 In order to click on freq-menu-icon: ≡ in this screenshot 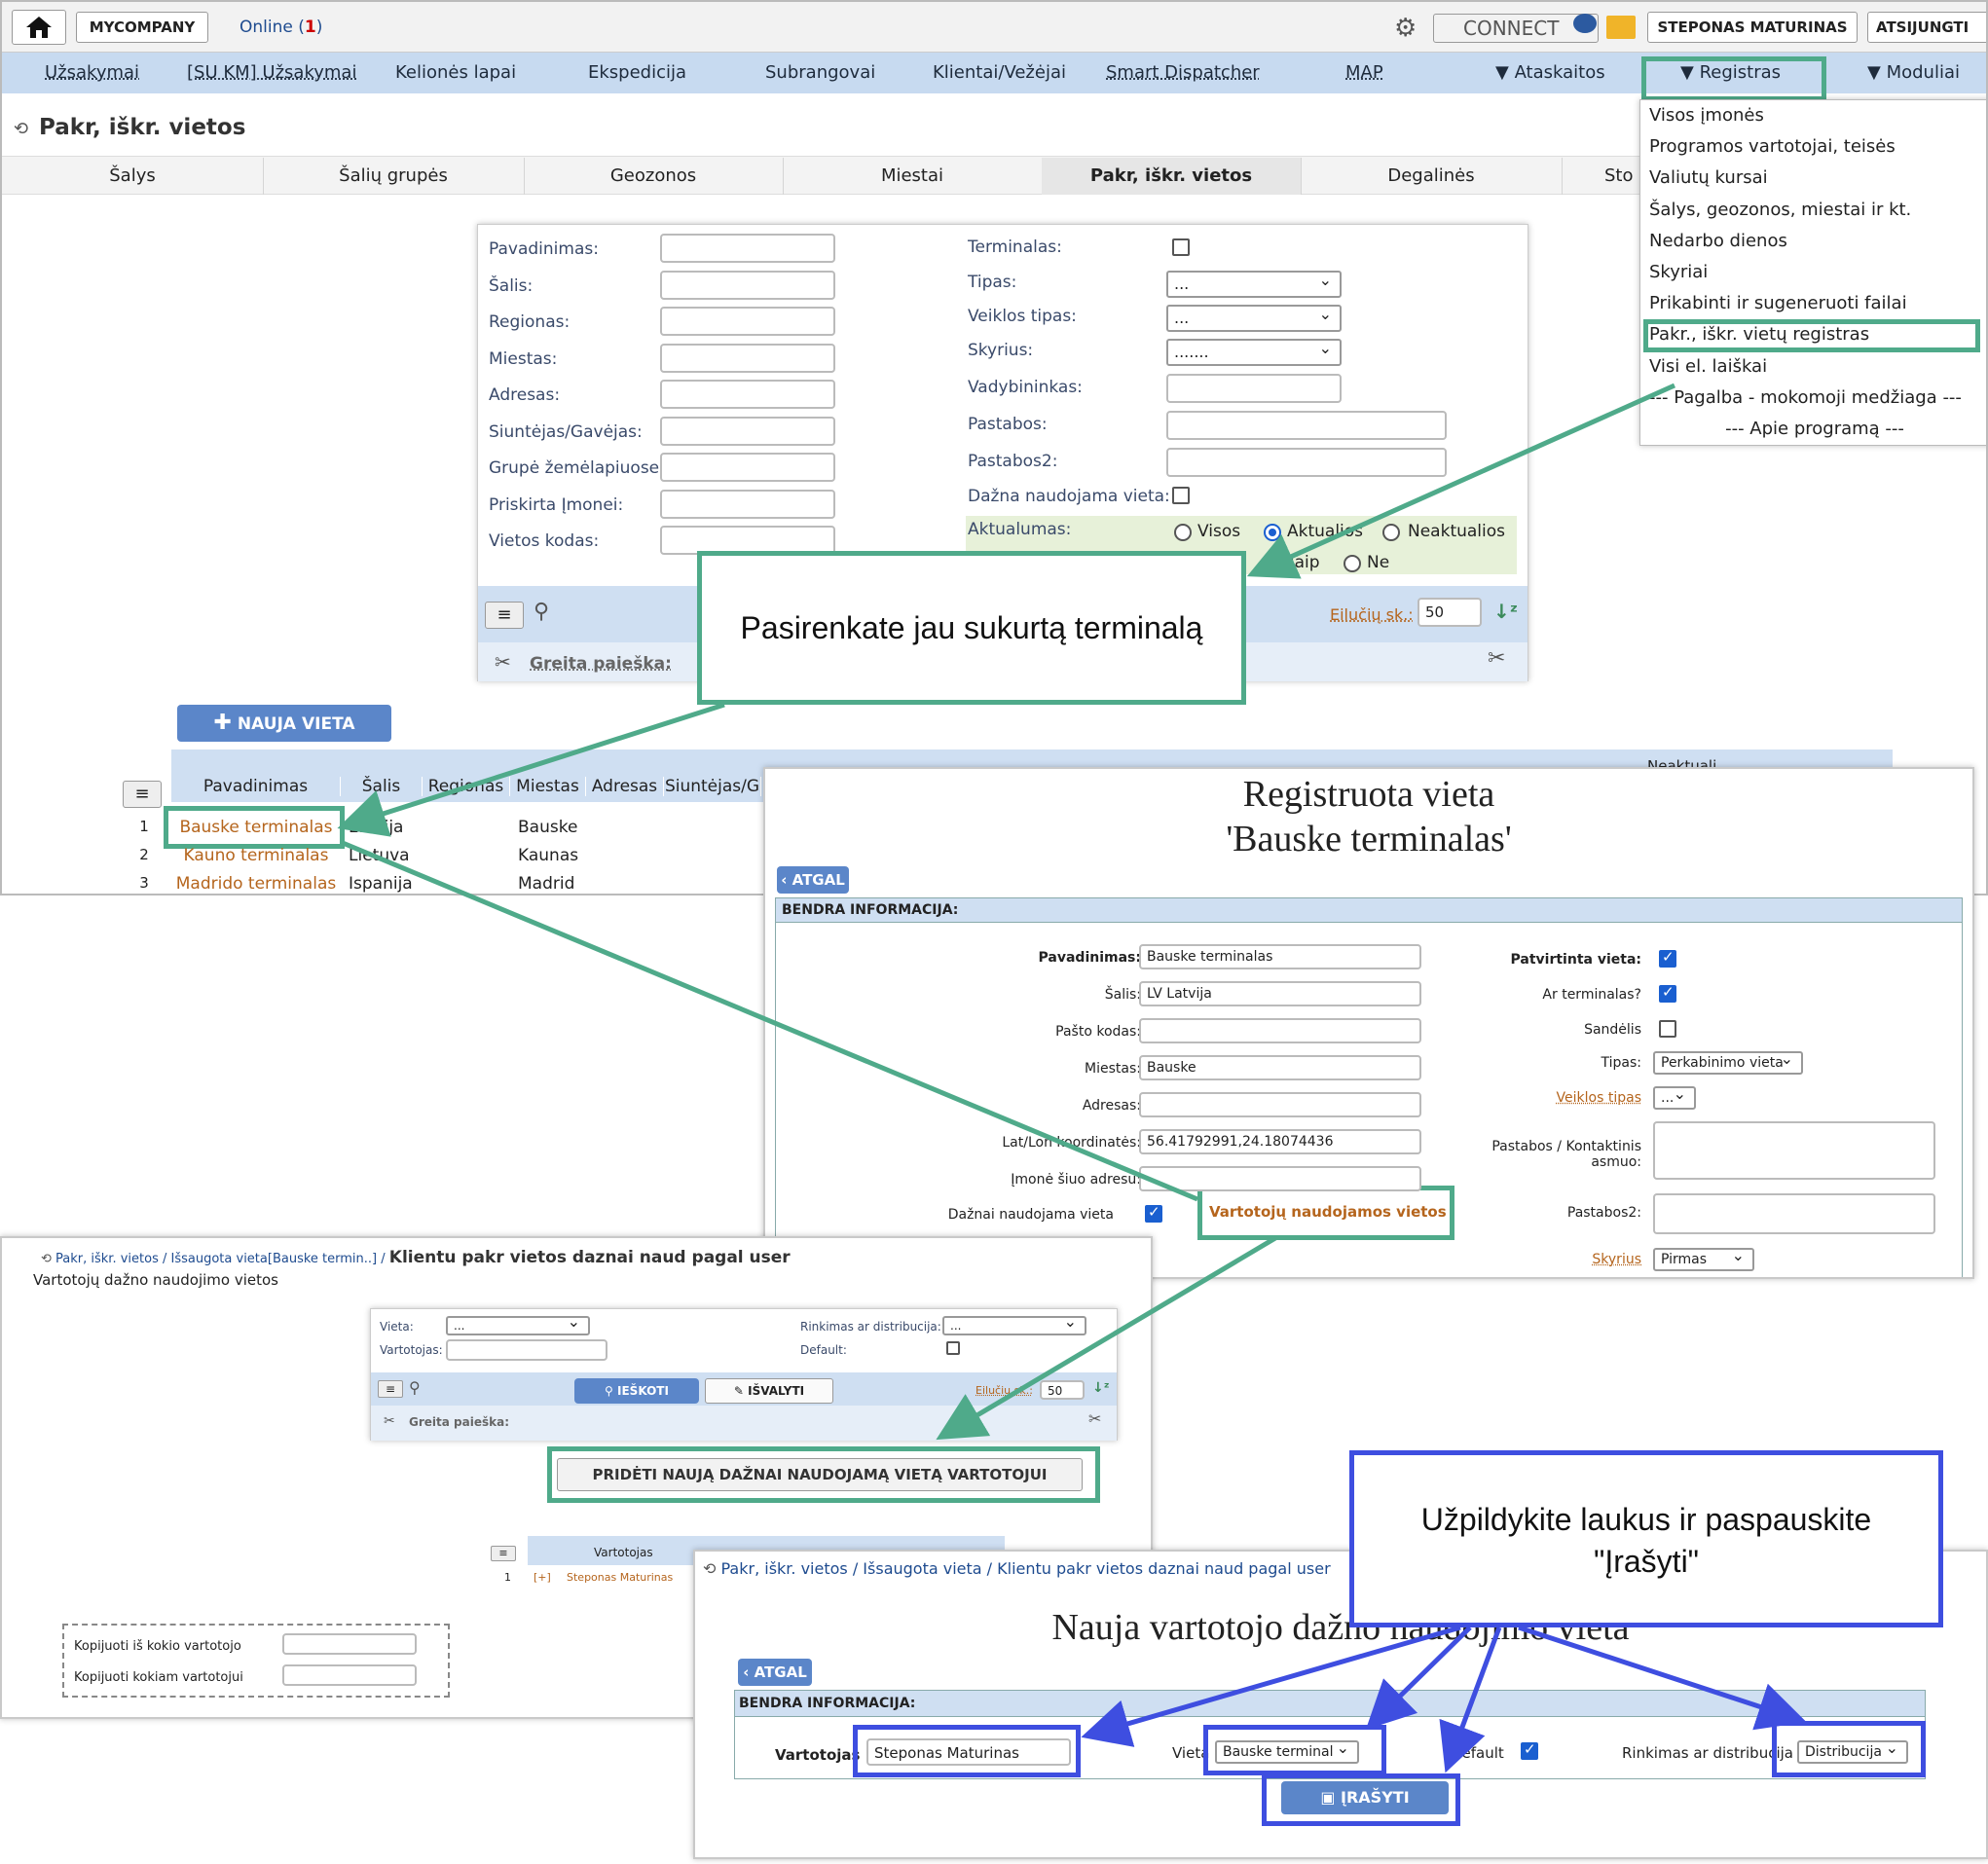, I will do `click(390, 1389)`.